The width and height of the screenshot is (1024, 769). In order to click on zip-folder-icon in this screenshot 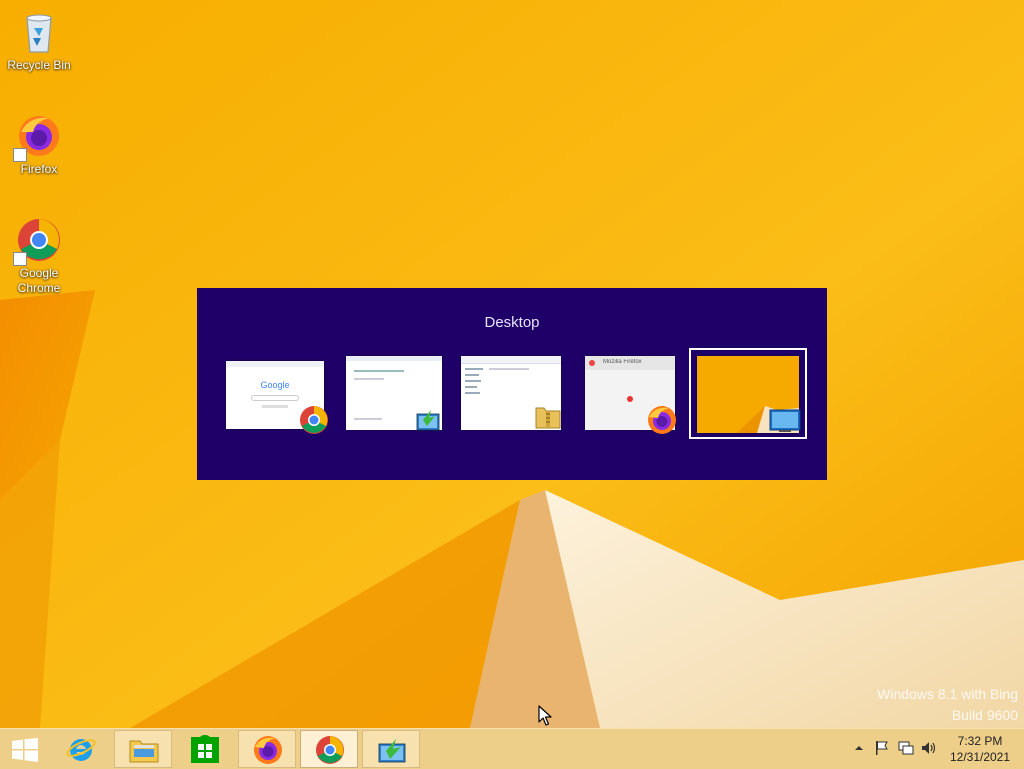, I will do `click(548, 418)`.